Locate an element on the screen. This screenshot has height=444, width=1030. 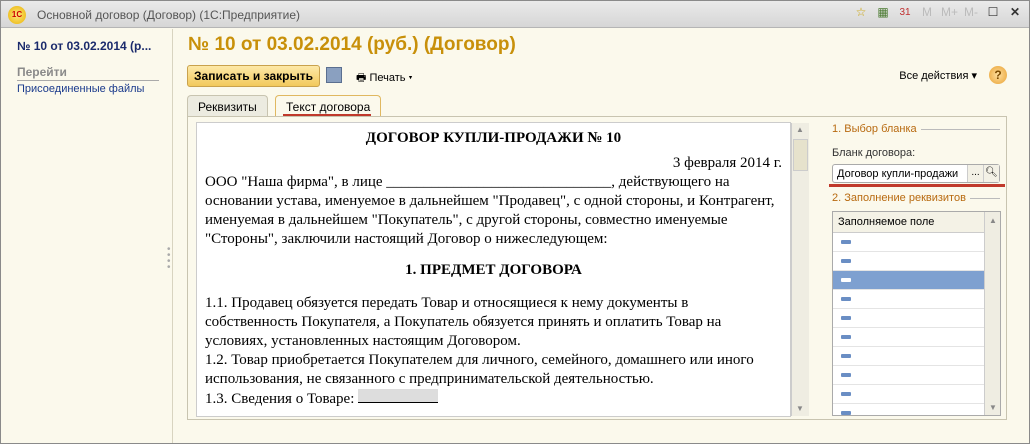
group-template-choice: 1. Выбор бланка is located at coordinates (916, 129).